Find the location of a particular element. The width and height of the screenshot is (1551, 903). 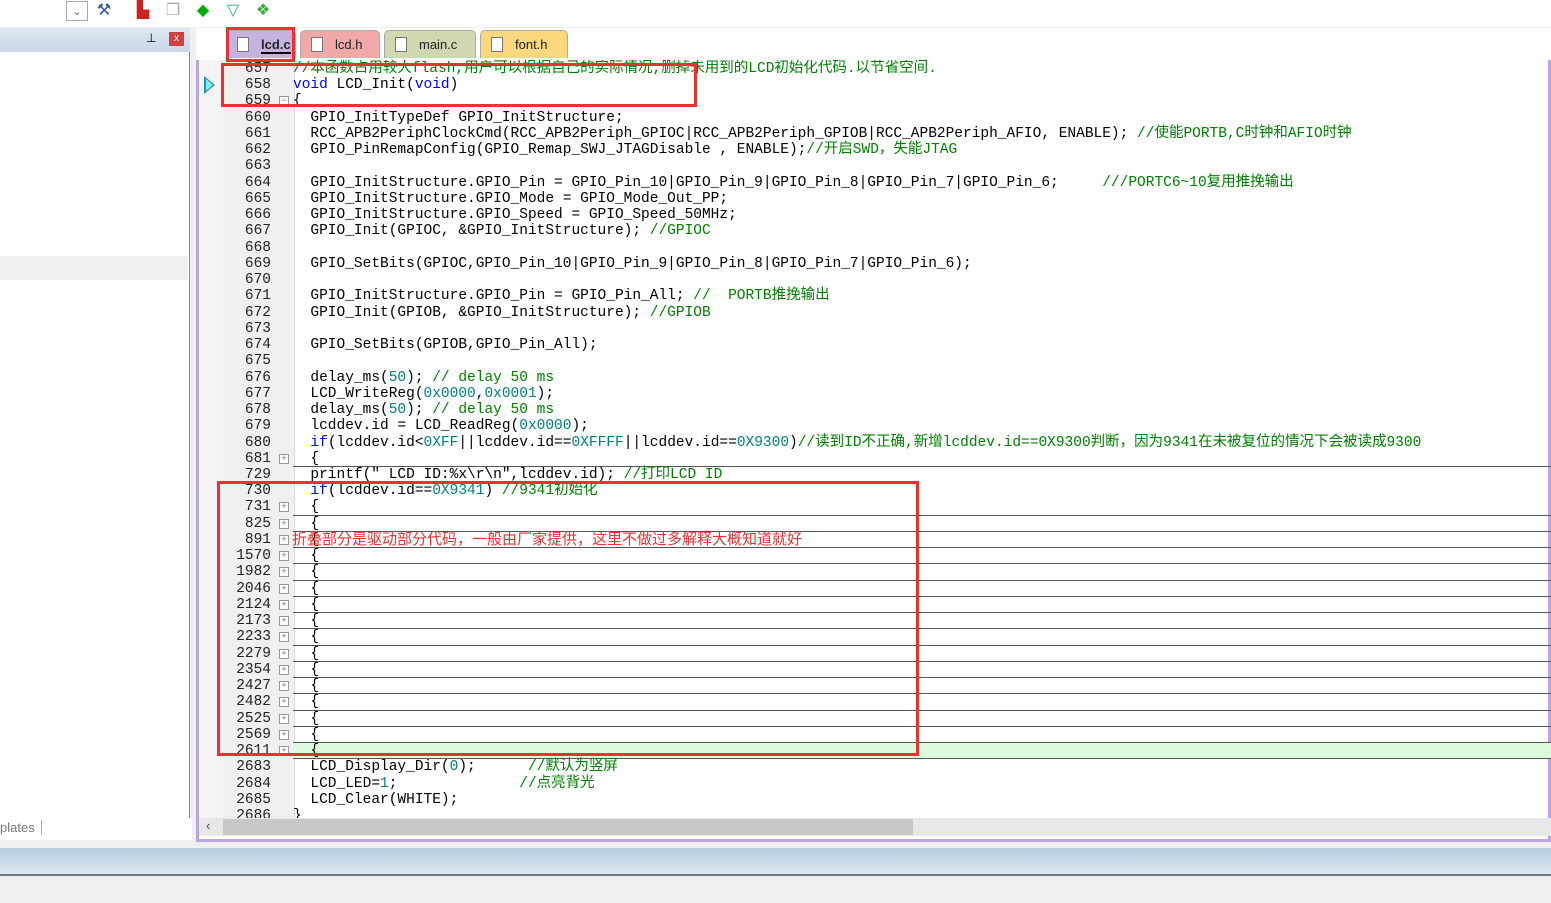

line-number: 679 is located at coordinates (257, 426).